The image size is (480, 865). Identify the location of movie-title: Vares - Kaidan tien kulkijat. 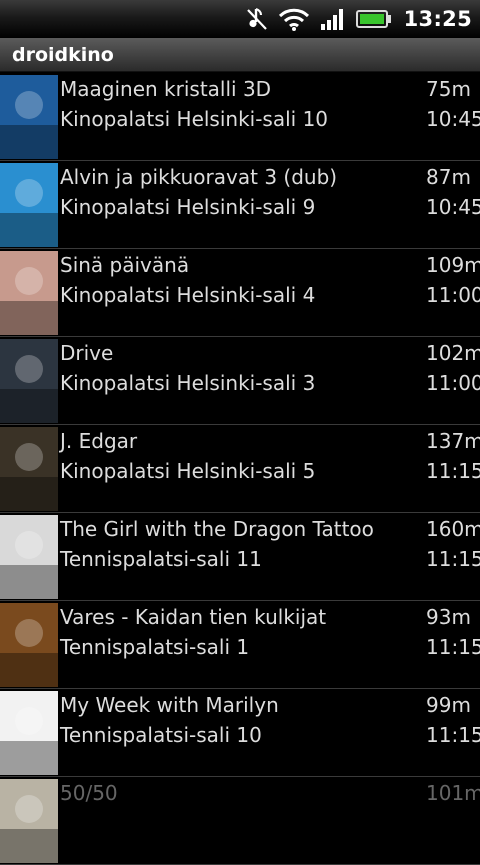
(193, 617).